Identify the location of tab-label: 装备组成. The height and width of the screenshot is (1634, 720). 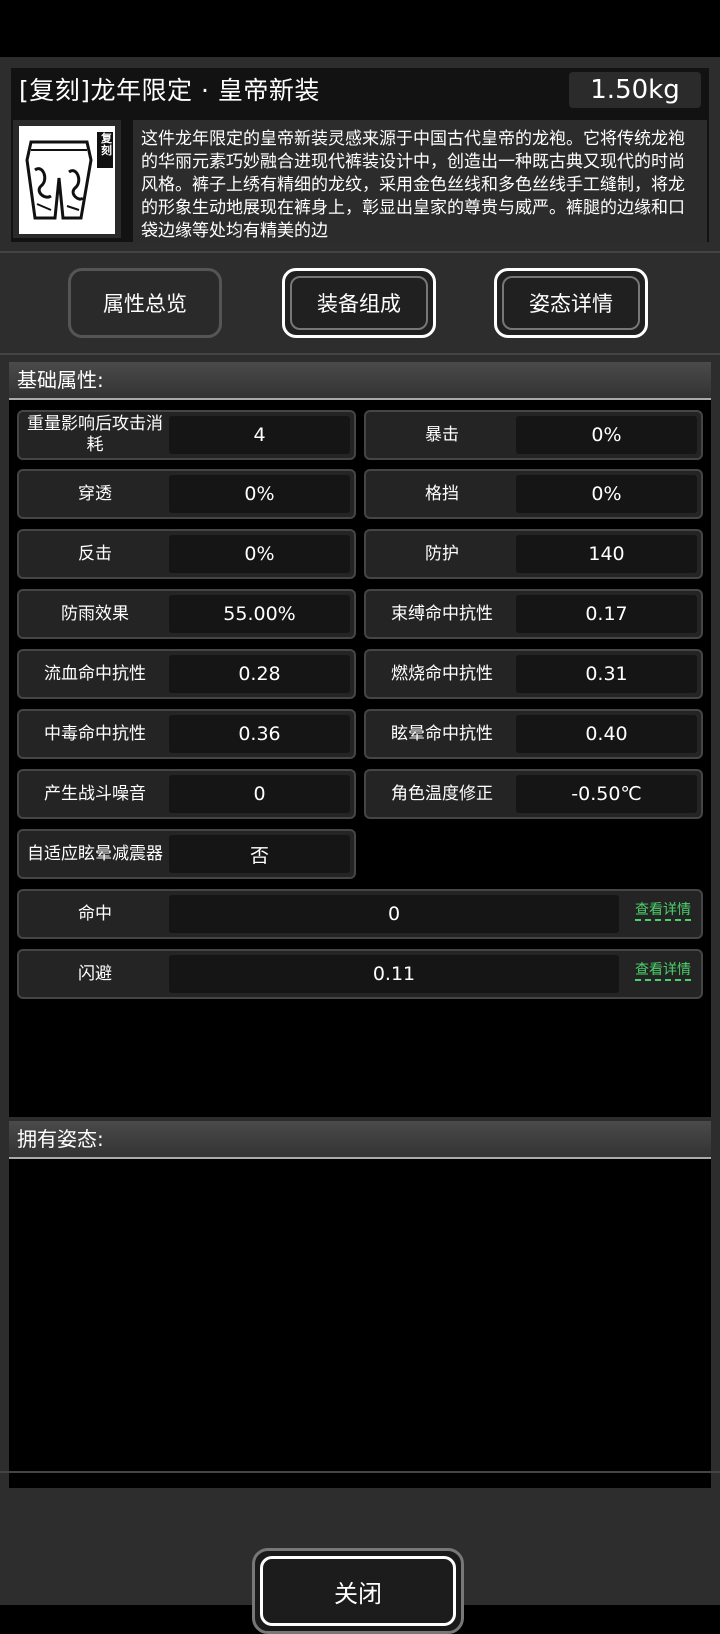
(359, 304).